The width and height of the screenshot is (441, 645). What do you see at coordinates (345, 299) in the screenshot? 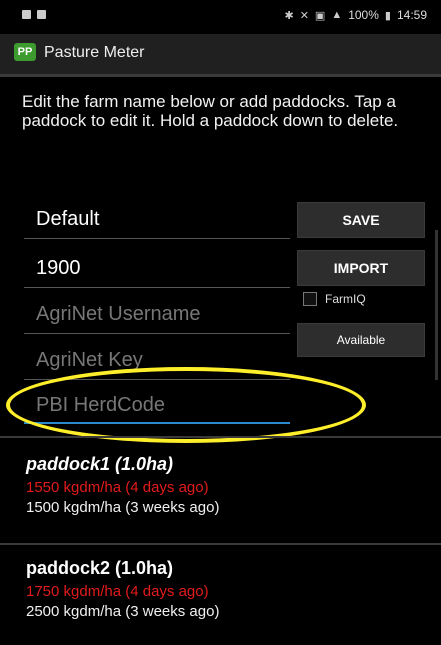
I see `farmiq-label: FarmIQ` at bounding box center [345, 299].